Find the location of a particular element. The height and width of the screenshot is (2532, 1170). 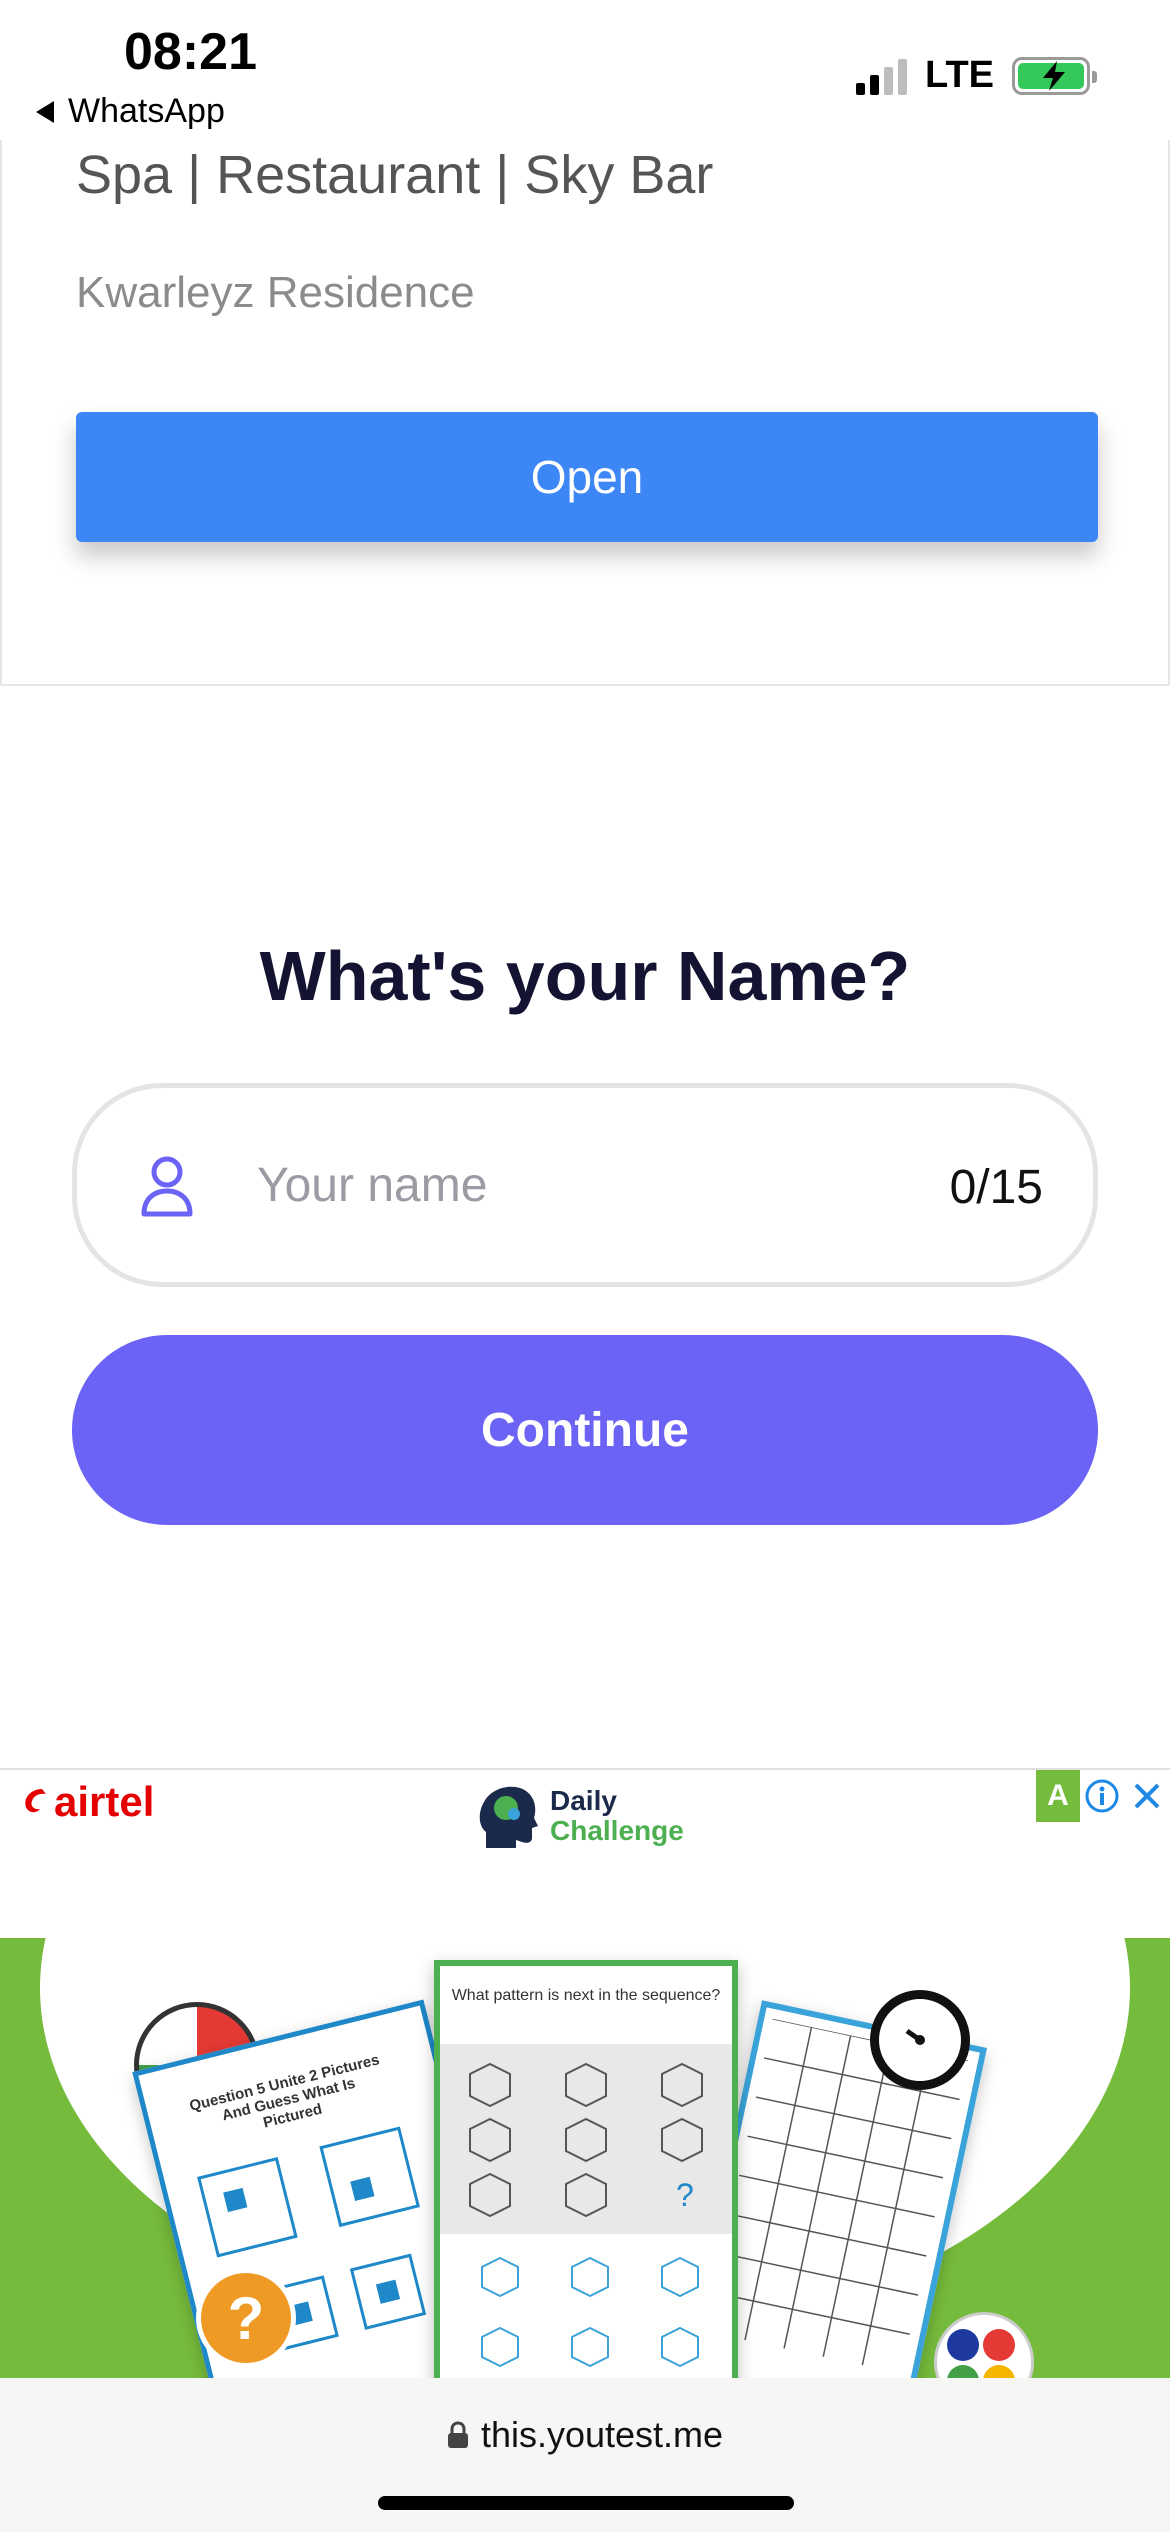

status-time: 08:21 is located at coordinates (190, 52).